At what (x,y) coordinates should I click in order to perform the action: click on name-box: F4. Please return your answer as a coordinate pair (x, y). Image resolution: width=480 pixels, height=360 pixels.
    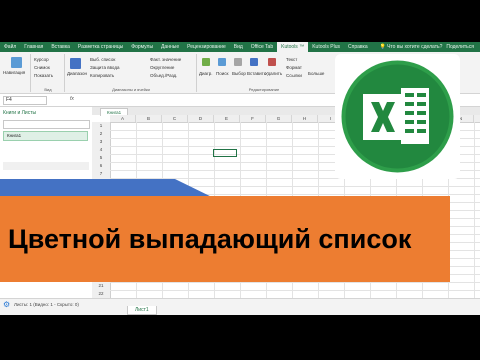
    Looking at the image, I should click on (25, 100).